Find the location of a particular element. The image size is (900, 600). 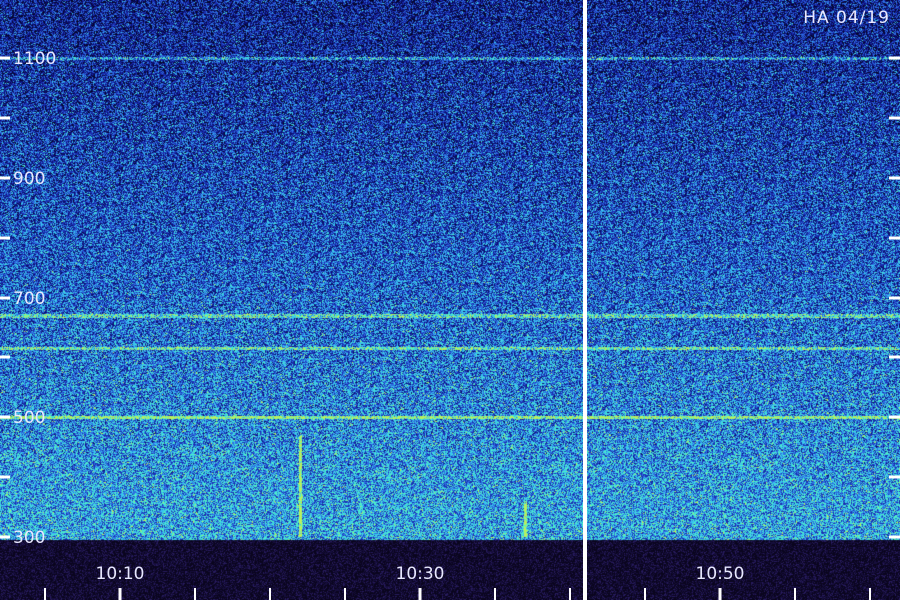

y-tick-label: 700 is located at coordinates (29, 299).